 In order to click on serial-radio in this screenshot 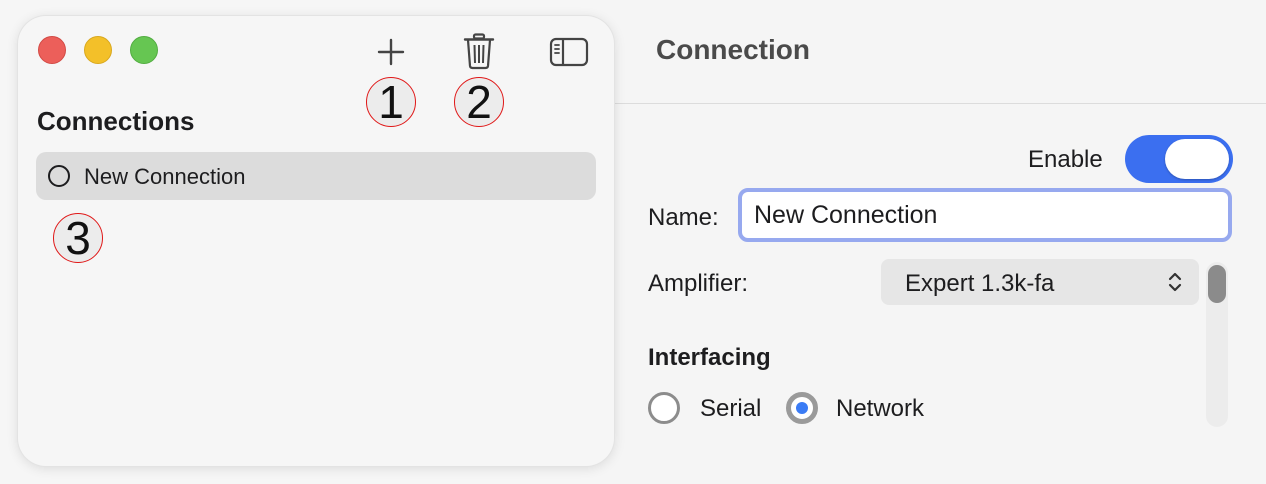, I will do `click(664, 408)`.